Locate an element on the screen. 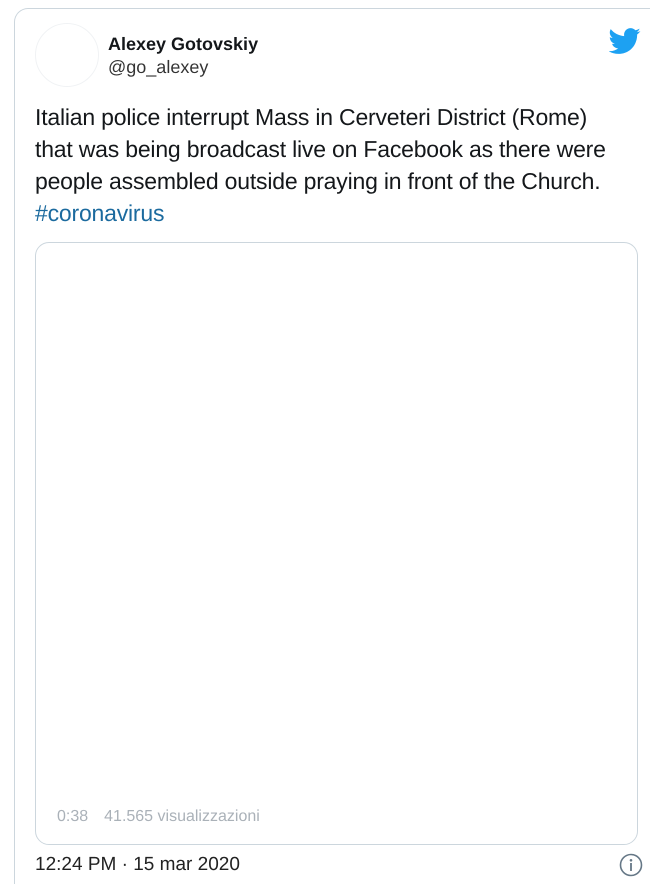 This screenshot has width=650, height=884. video-duration: 0:38 is located at coordinates (72, 817).